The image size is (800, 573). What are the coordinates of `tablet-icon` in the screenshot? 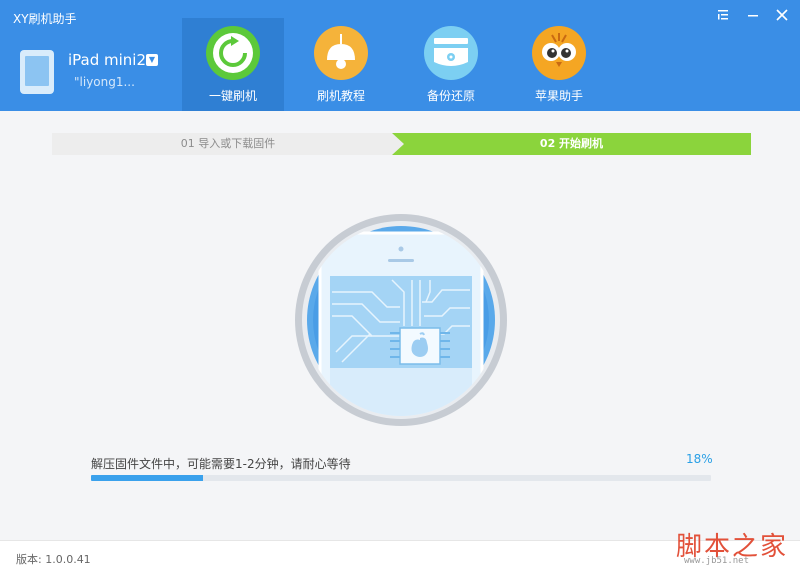 It's located at (37, 72).